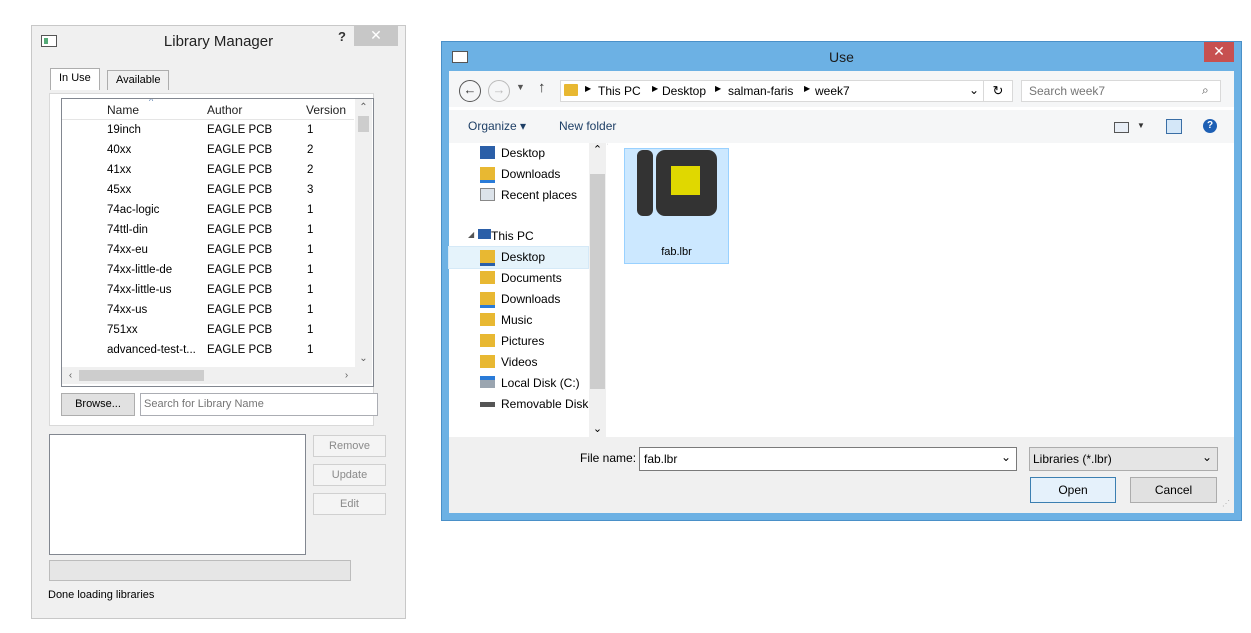 The width and height of the screenshot is (1251, 633). What do you see at coordinates (1121, 127) in the screenshot?
I see `change-view-icon` at bounding box center [1121, 127].